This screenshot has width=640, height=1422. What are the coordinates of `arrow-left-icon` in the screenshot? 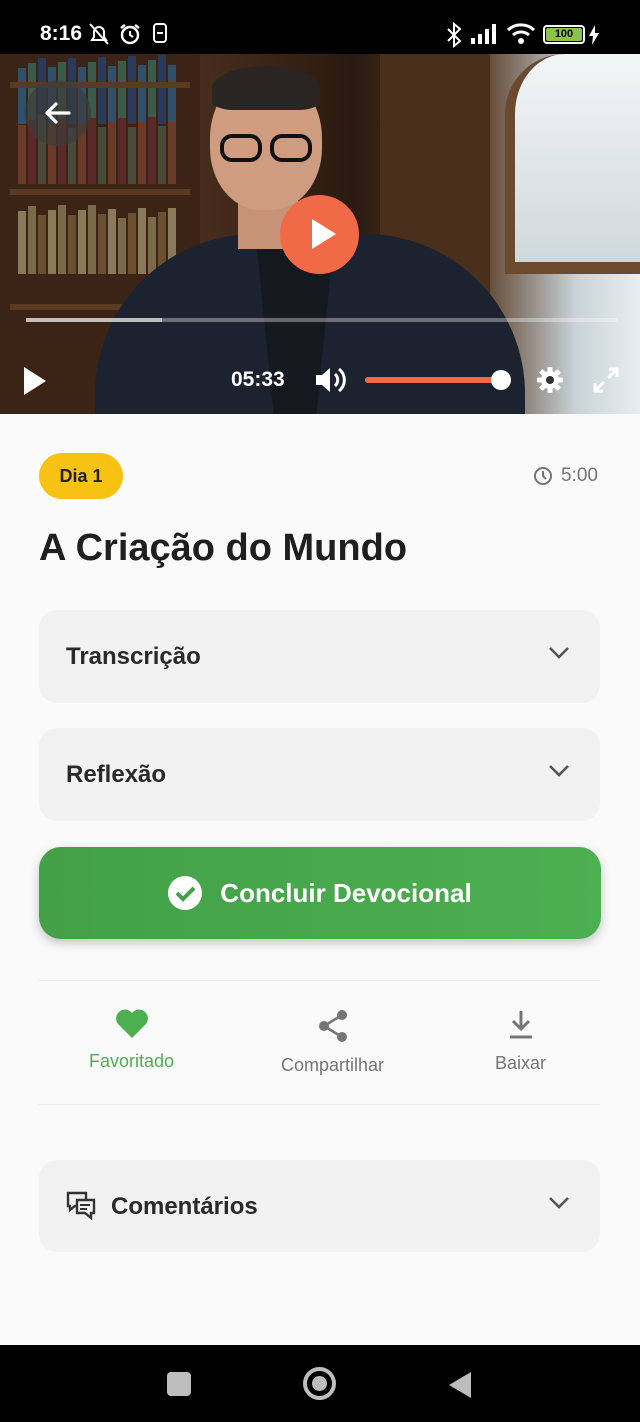 It's located at (58, 113).